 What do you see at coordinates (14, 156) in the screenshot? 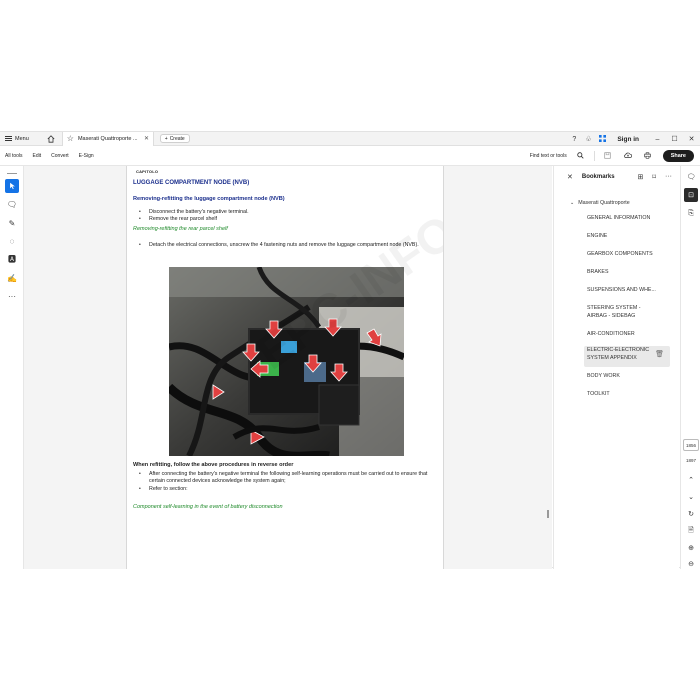
I see `toolbar-all-tools: All tools` at bounding box center [14, 156].